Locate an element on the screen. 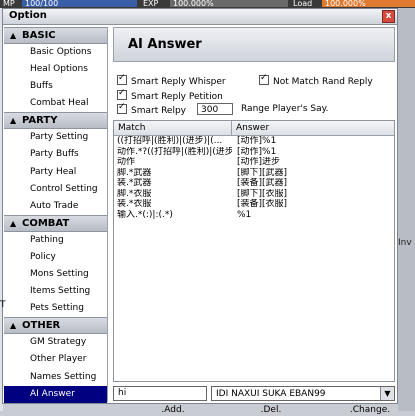 This screenshot has height=416, width=415. answer-cell: [动作]进步 is located at coordinates (259, 162).